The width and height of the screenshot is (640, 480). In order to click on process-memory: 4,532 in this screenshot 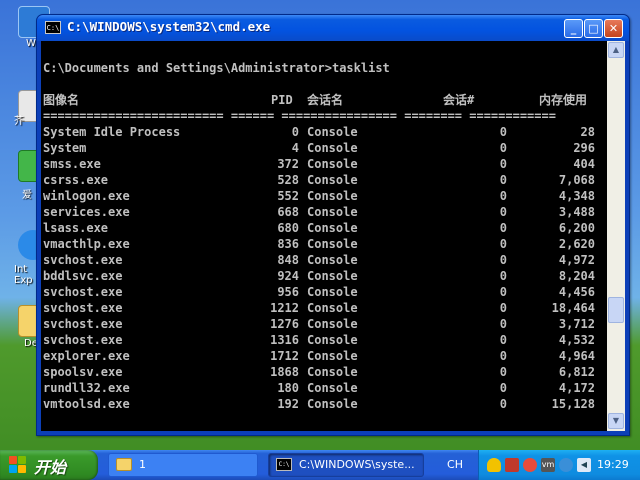, I will do `click(576, 340)`.